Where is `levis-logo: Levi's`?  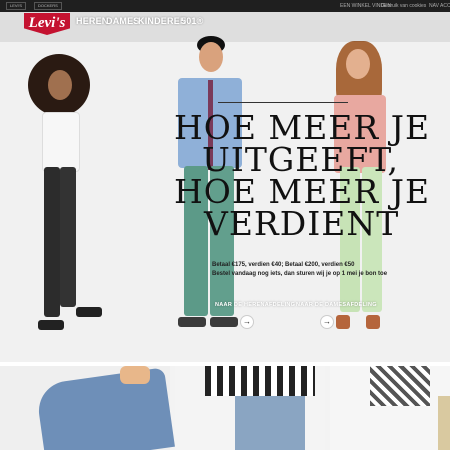 levis-logo: Levi's is located at coordinates (47, 24).